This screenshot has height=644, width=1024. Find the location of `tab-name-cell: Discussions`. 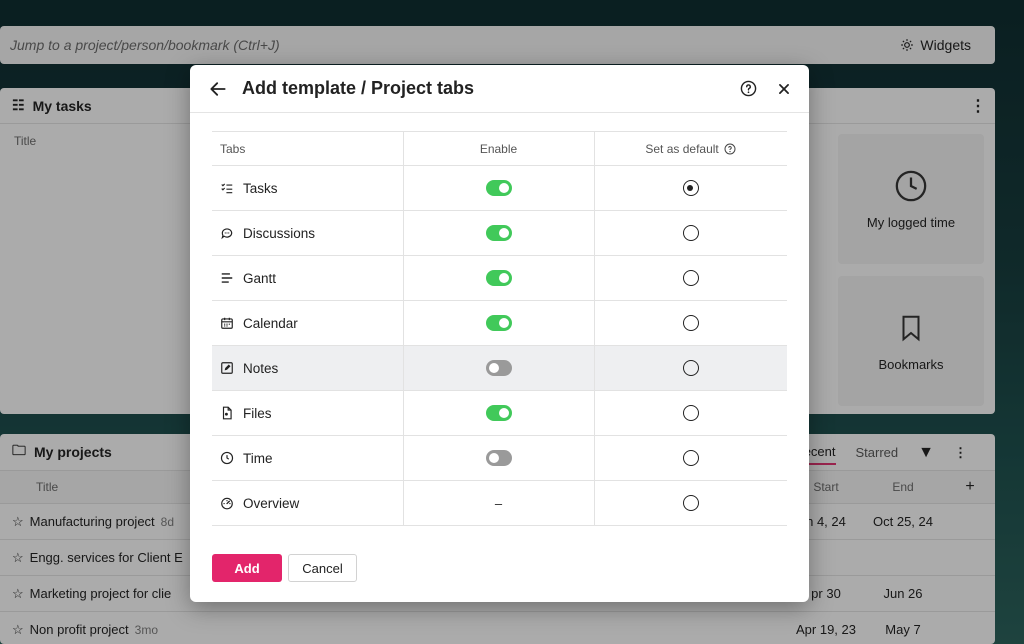

tab-name-cell: Discussions is located at coordinates (307, 233).